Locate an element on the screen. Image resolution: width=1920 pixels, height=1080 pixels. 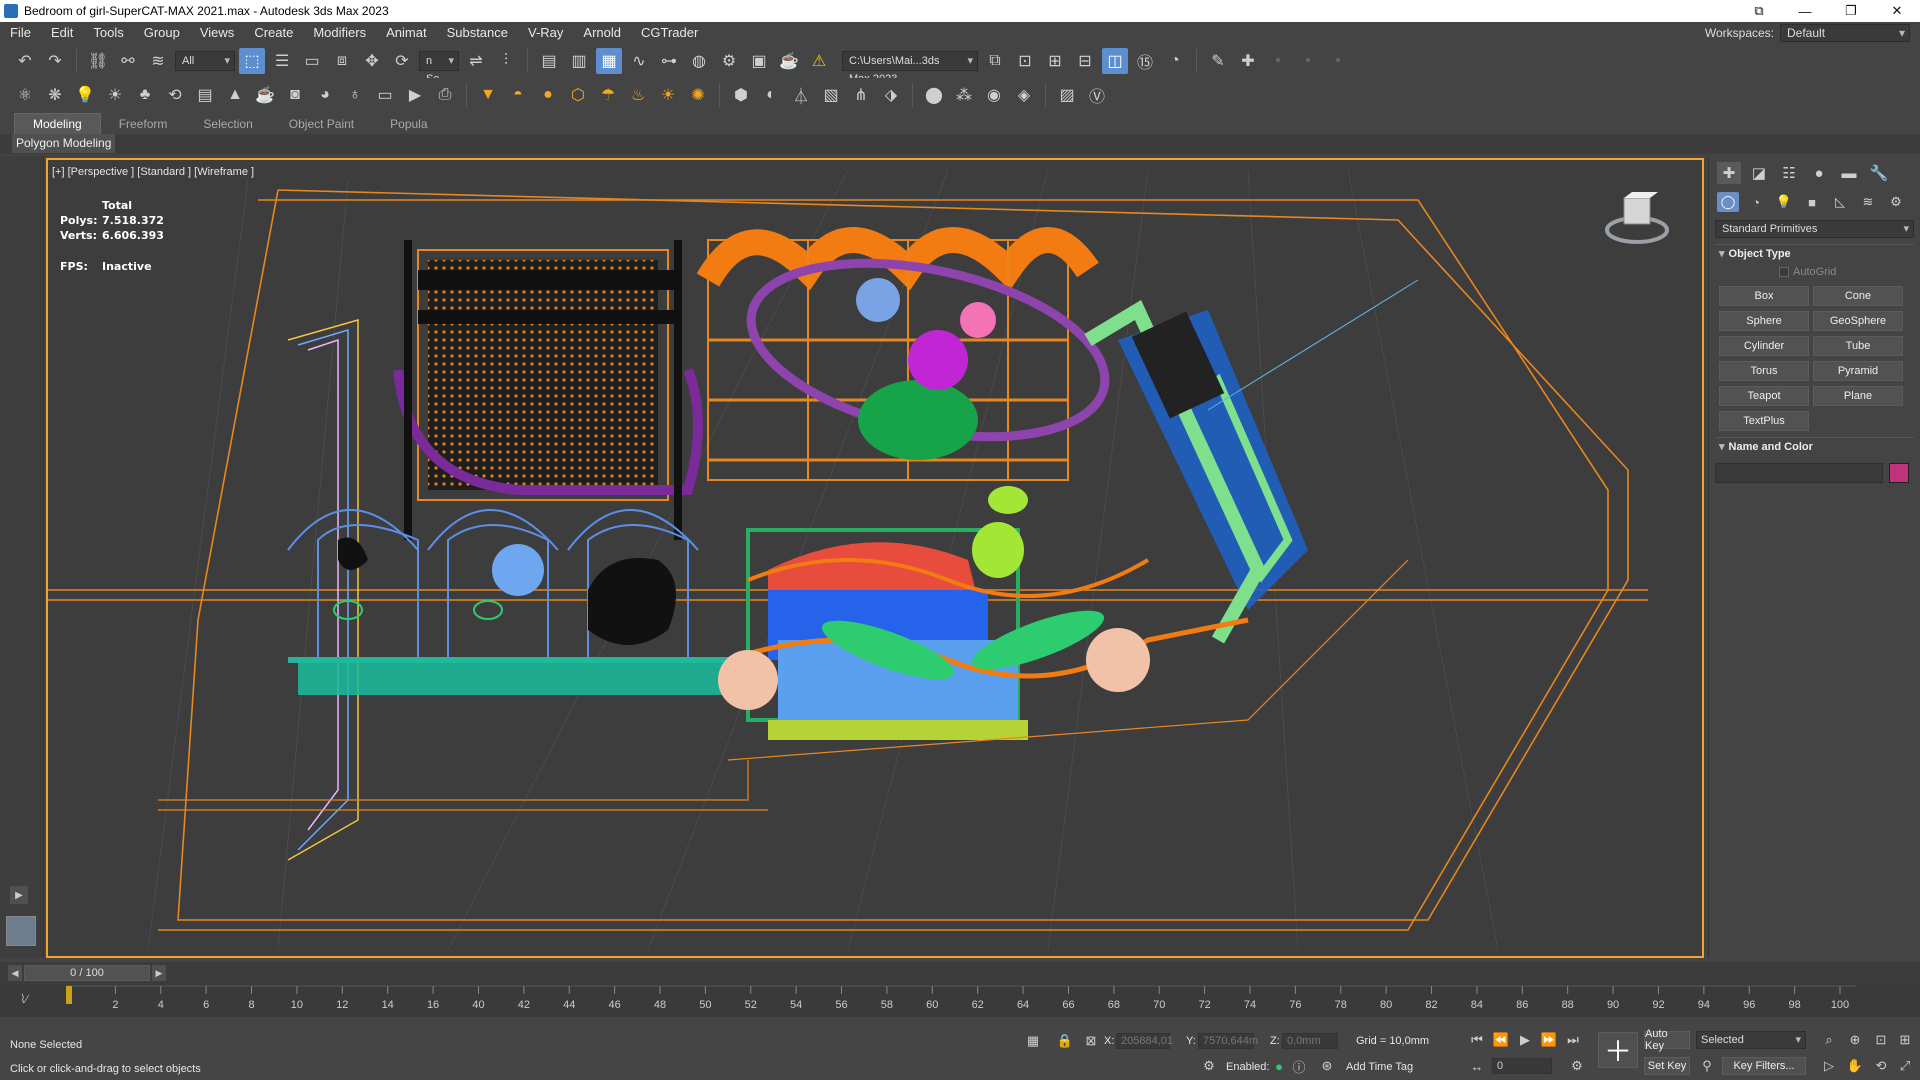
restore-layout-icon: ⧉ is located at coordinates (1759, 11).